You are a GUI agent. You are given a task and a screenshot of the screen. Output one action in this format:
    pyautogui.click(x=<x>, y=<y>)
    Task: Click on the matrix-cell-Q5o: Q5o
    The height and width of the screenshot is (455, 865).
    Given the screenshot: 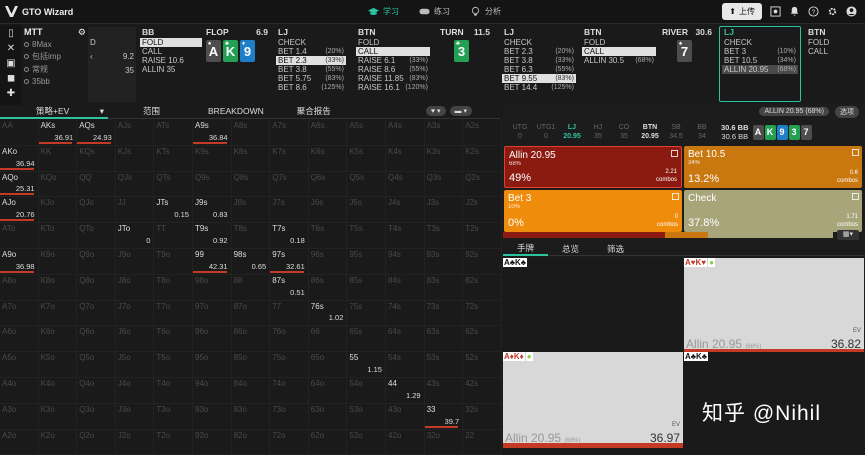 What is the action you would take?
    pyautogui.click(x=96, y=365)
    